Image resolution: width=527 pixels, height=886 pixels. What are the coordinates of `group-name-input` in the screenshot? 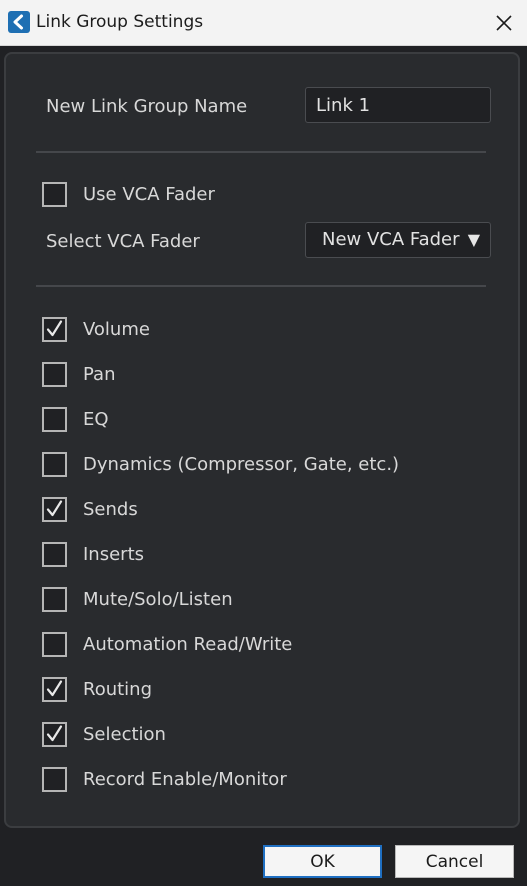 It's located at (398, 105).